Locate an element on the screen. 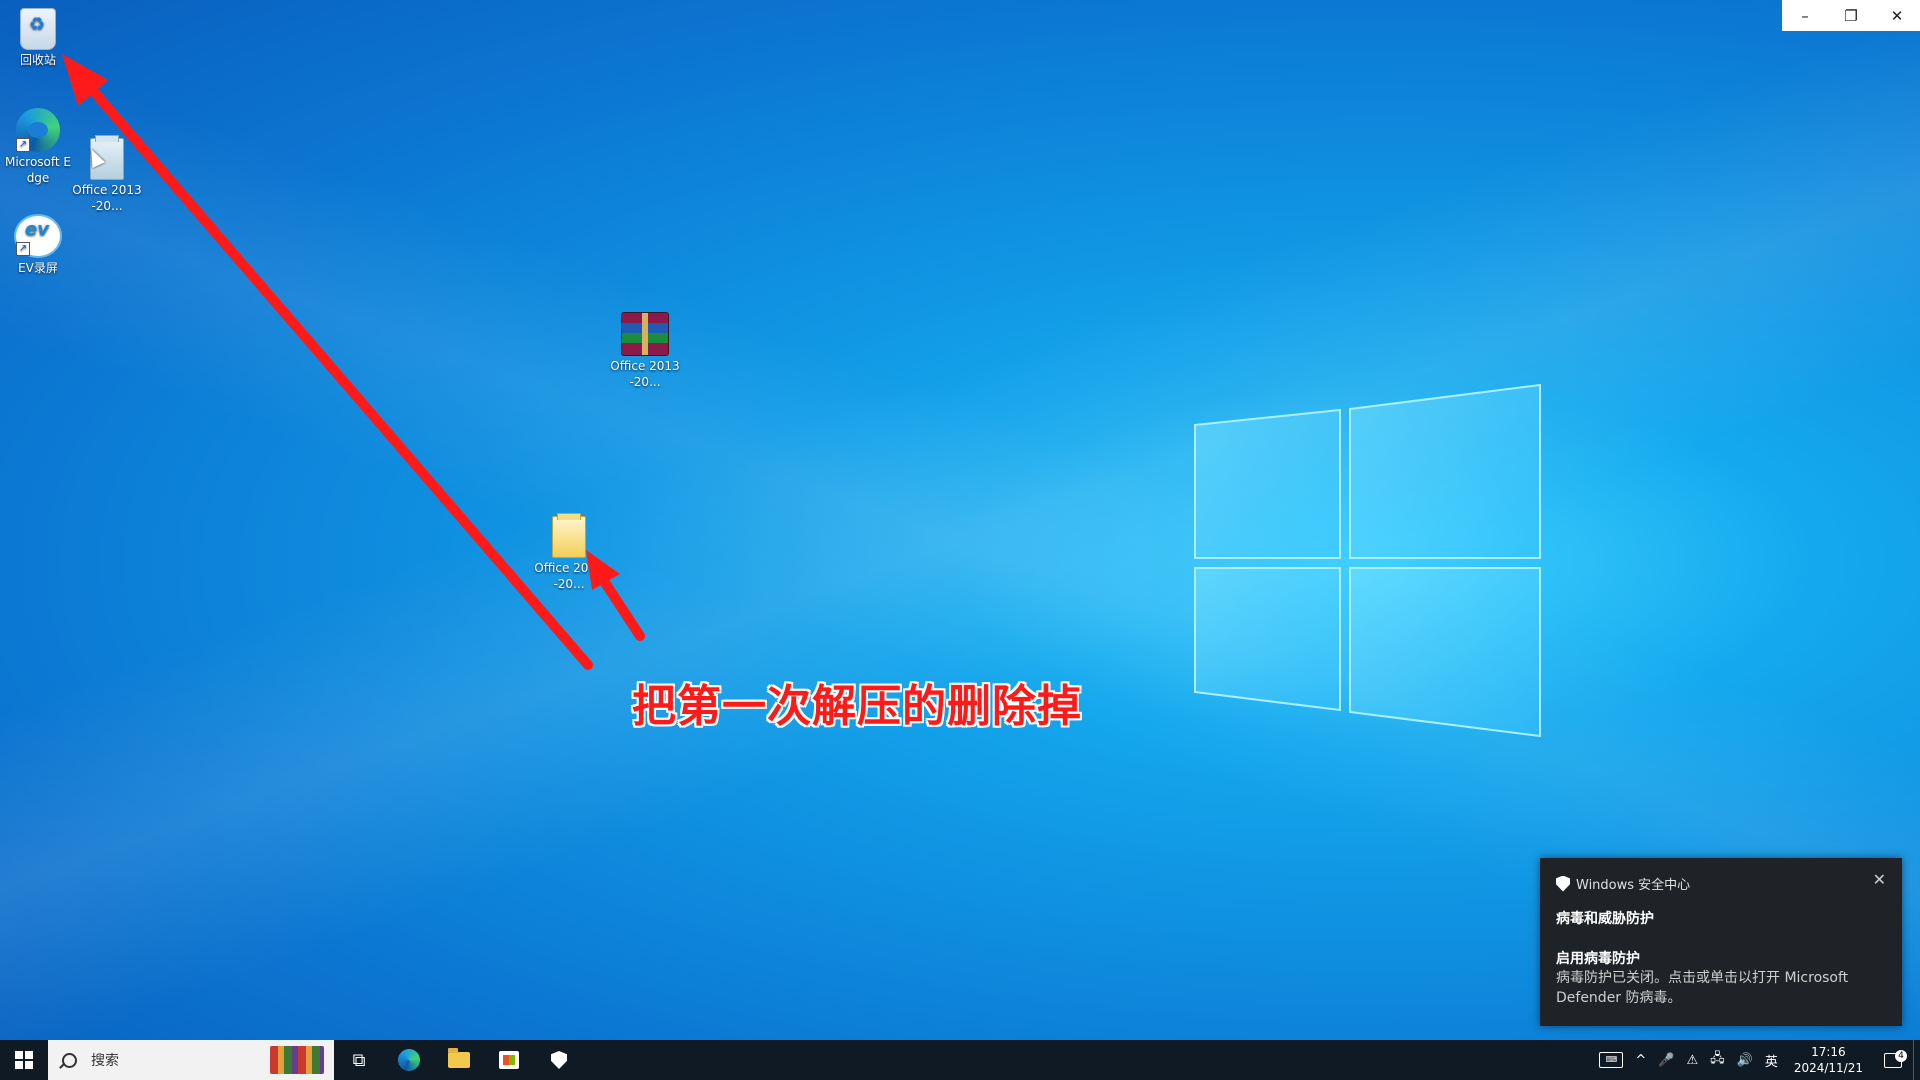 Image resolution: width=1920 pixels, height=1080 pixels. task-view-button: ⧉ is located at coordinates (359, 1060).